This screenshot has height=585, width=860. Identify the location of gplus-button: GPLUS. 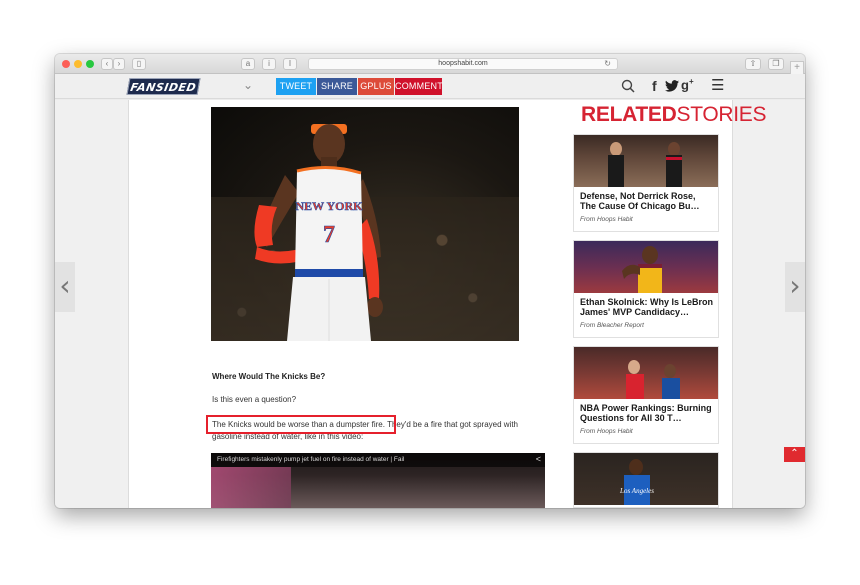
(376, 86).